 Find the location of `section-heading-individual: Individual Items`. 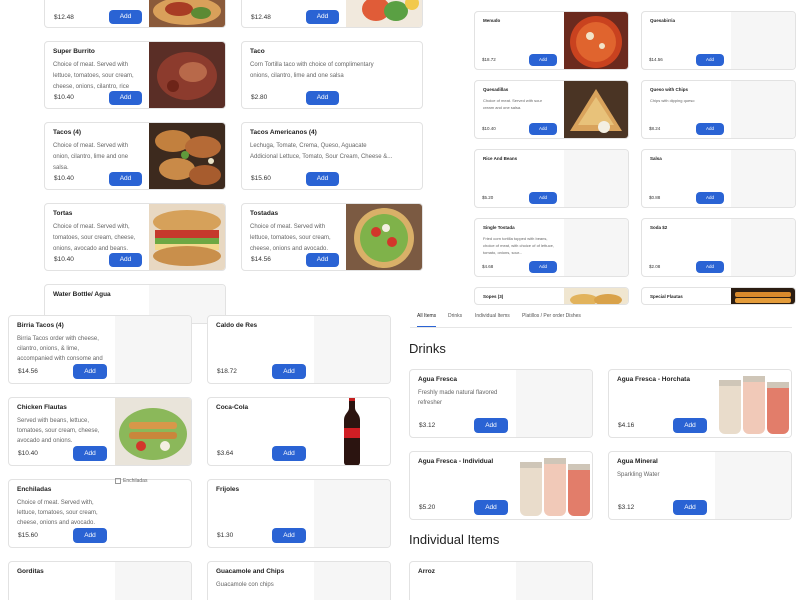

section-heading-individual: Individual Items is located at coordinates (454, 539).